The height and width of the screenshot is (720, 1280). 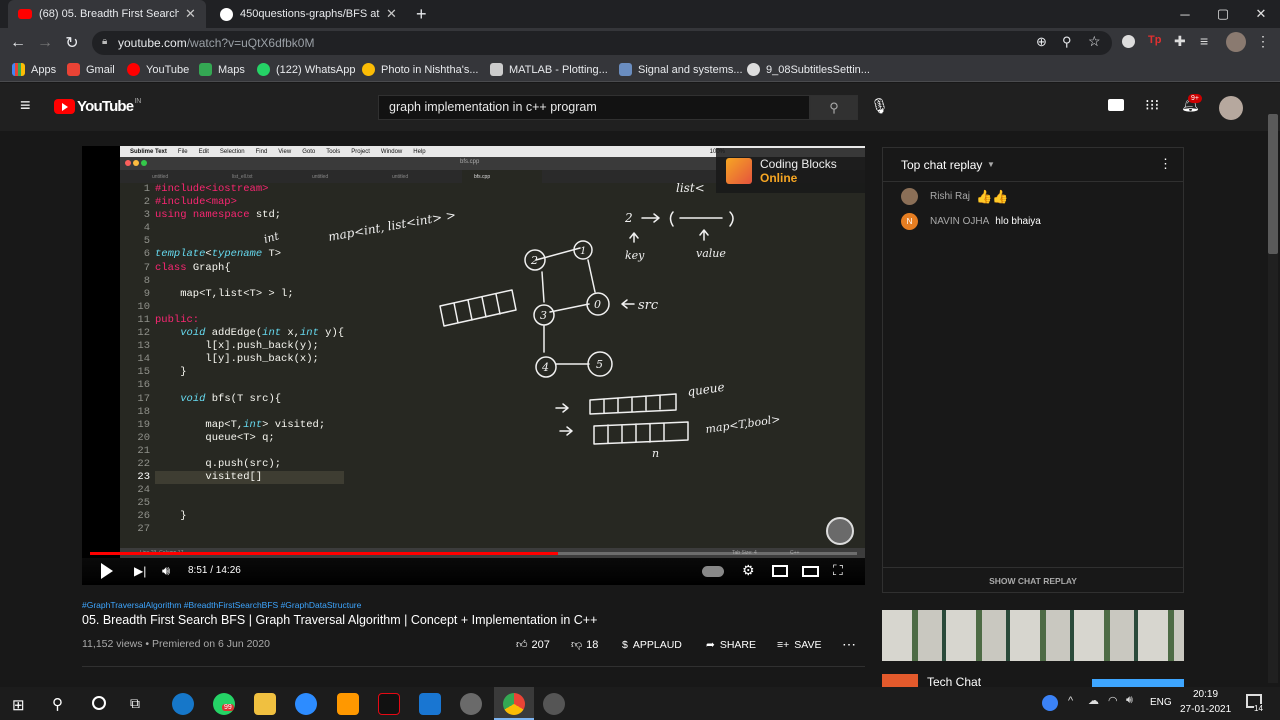 What do you see at coordinates (849, 644) in the screenshot?
I see `more-actions-icon: ⋯` at bounding box center [849, 644].